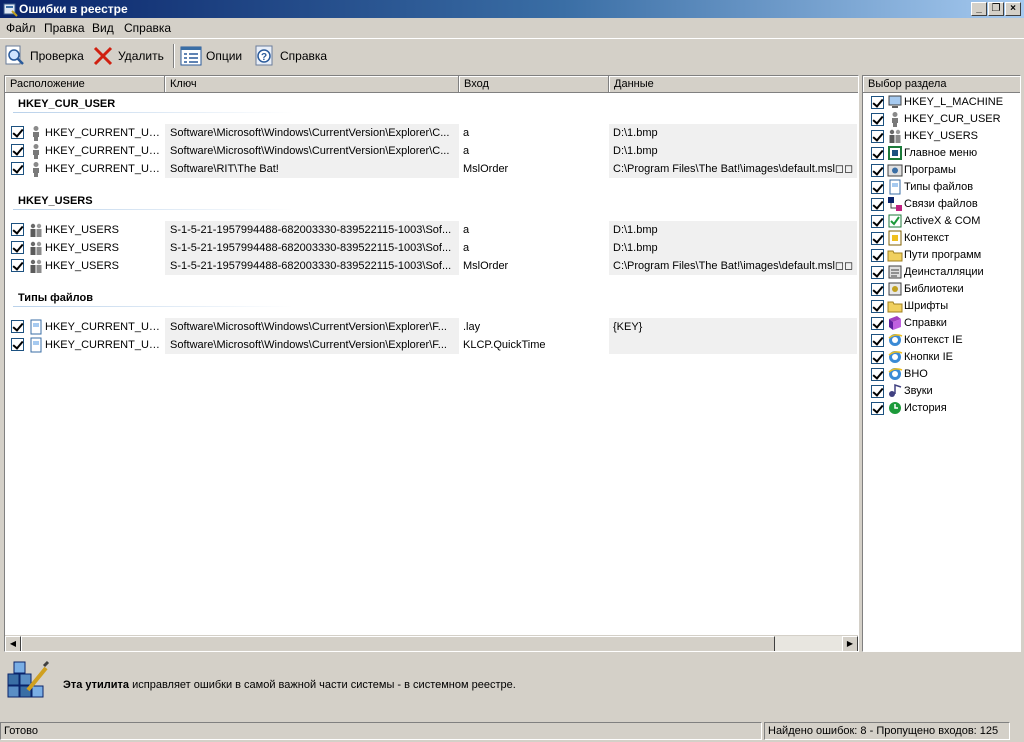 Image resolution: width=1024 pixels, height=742 pixels. Describe the element at coordinates (941, 272) in the screenshot. I see `section-item: Деинсталляции` at that location.